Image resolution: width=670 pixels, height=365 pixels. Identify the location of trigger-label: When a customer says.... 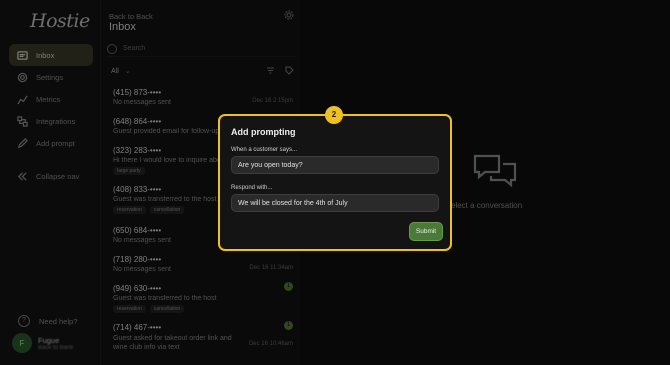
(264, 150).